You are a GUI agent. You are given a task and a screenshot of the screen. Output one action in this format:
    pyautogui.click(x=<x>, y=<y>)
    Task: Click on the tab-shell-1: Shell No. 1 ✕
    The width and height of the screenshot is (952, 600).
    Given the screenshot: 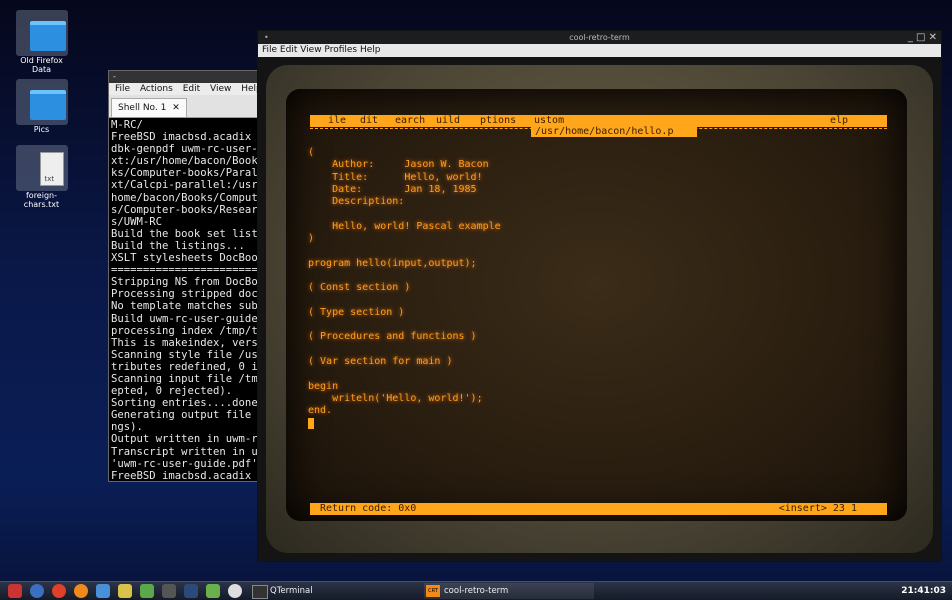 What is the action you would take?
    pyautogui.click(x=149, y=107)
    